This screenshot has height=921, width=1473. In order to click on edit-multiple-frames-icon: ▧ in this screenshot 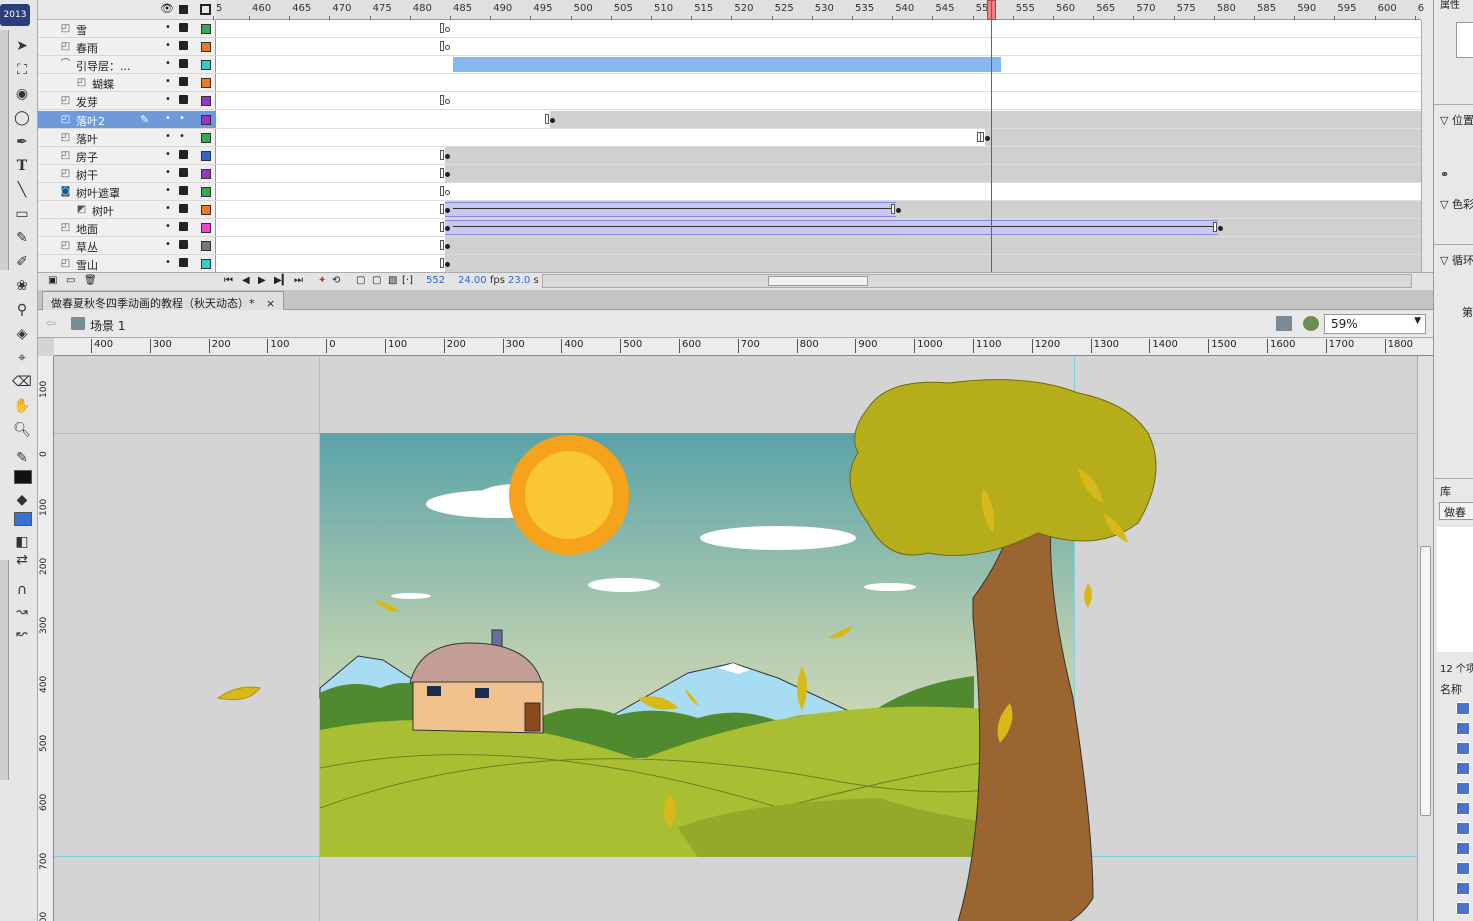, I will do `click(392, 280)`.